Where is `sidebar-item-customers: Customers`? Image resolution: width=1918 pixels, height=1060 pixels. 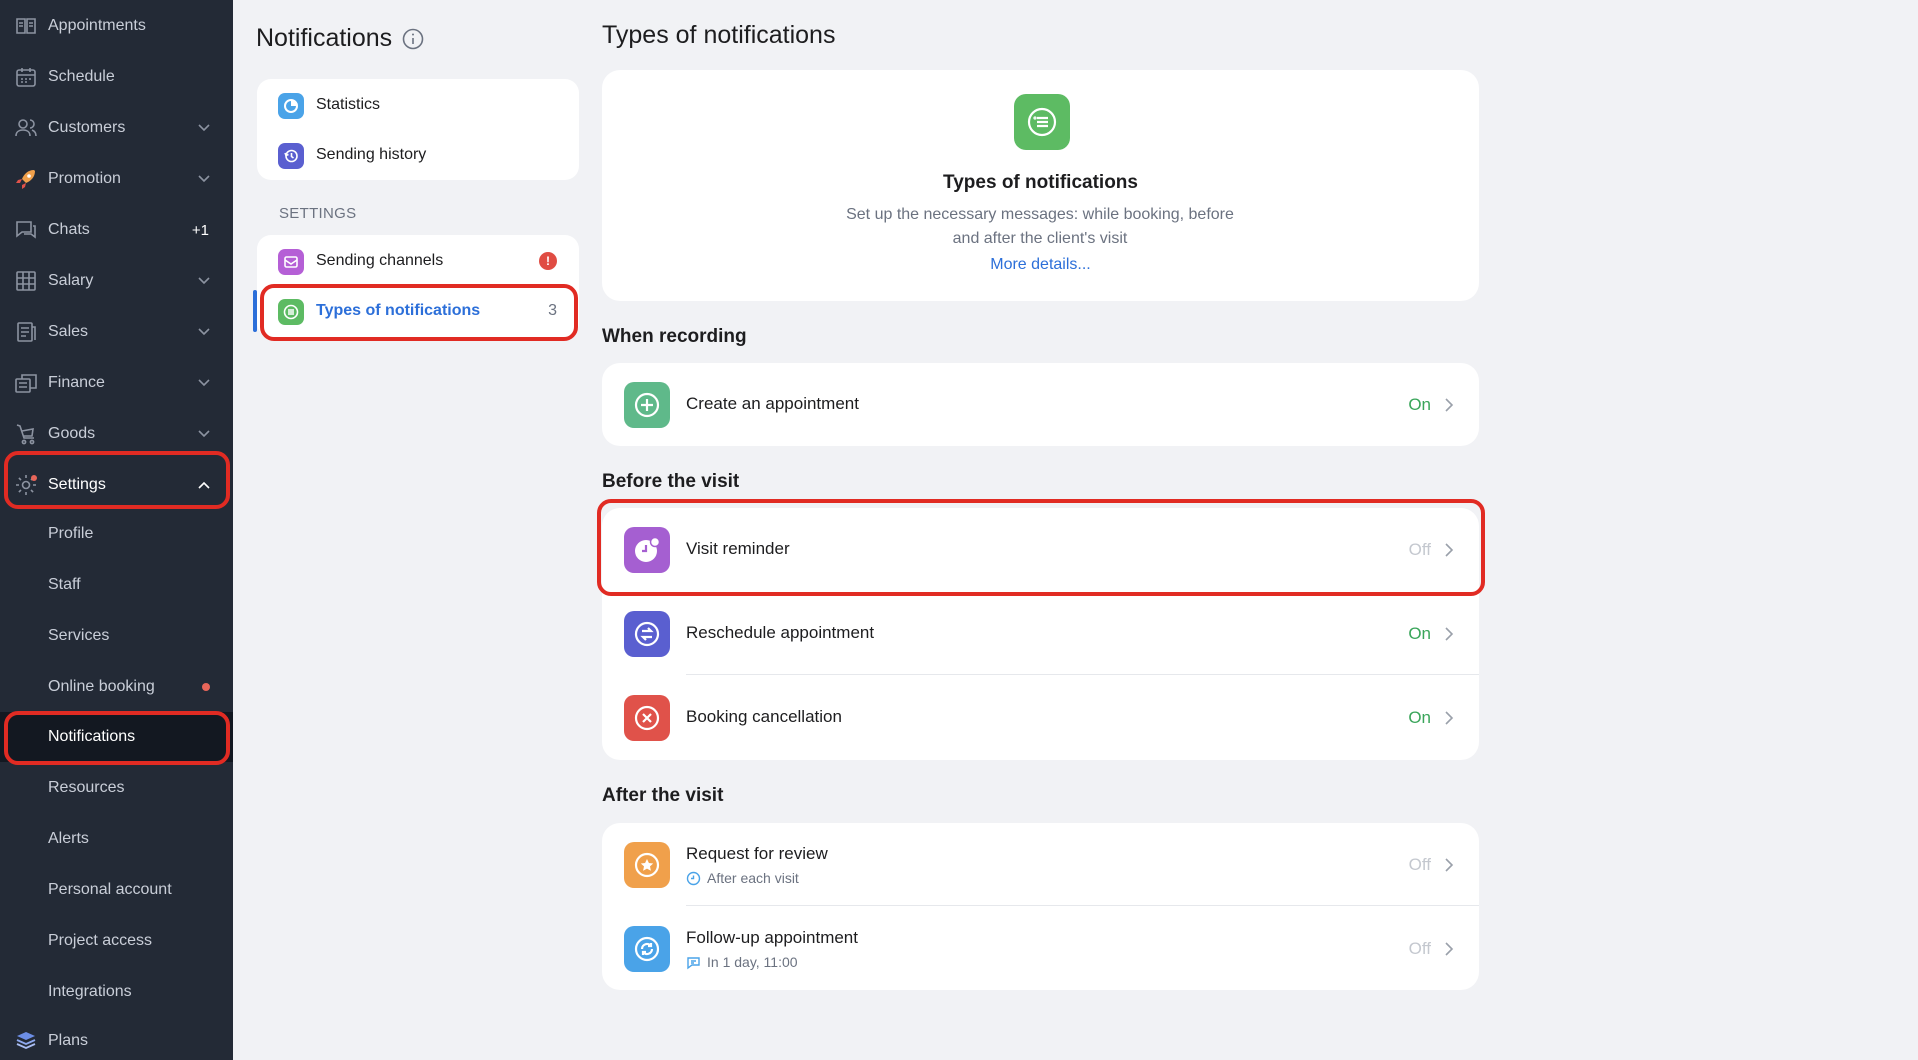 sidebar-item-customers: Customers is located at coordinates (116, 128).